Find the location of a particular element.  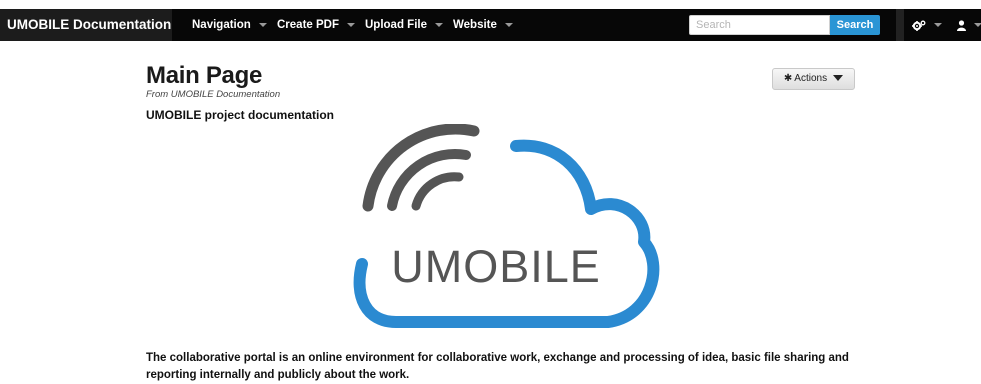

nav-menu-upload-file: Upload File is located at coordinates (404, 25).